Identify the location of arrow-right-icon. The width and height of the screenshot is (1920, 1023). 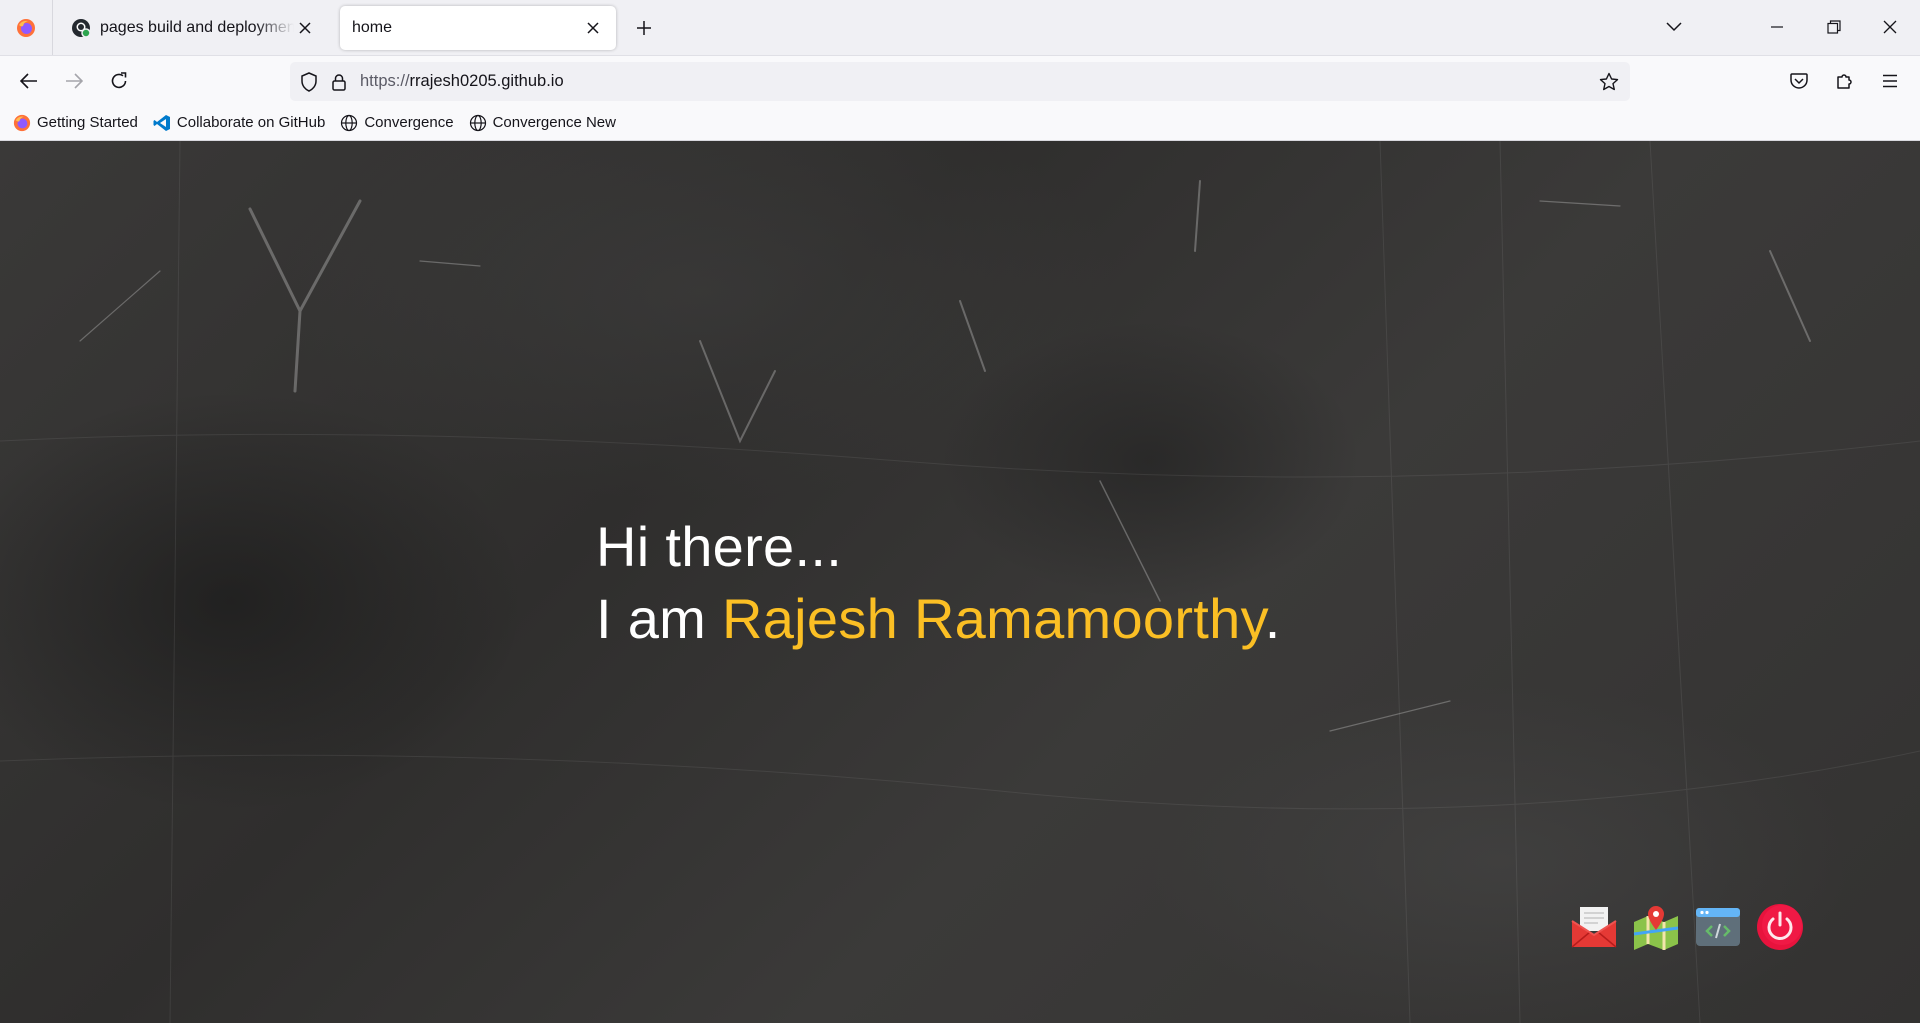
(74, 81).